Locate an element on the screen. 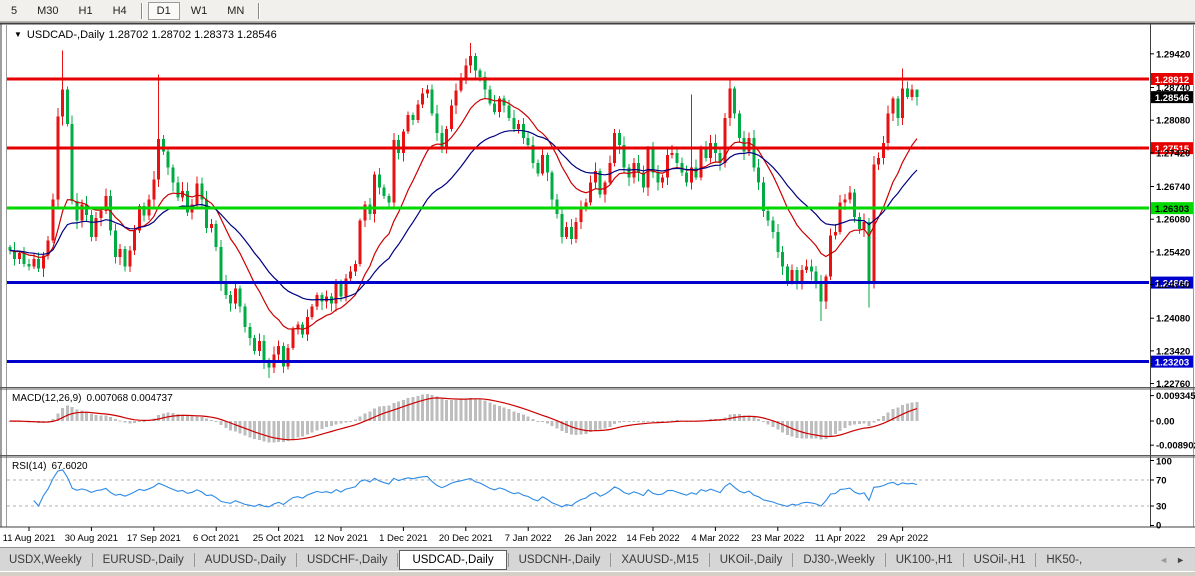 Image resolution: width=1195 pixels, height=576 pixels. rsi-axis-tick: 30 is located at coordinates (1161, 507).